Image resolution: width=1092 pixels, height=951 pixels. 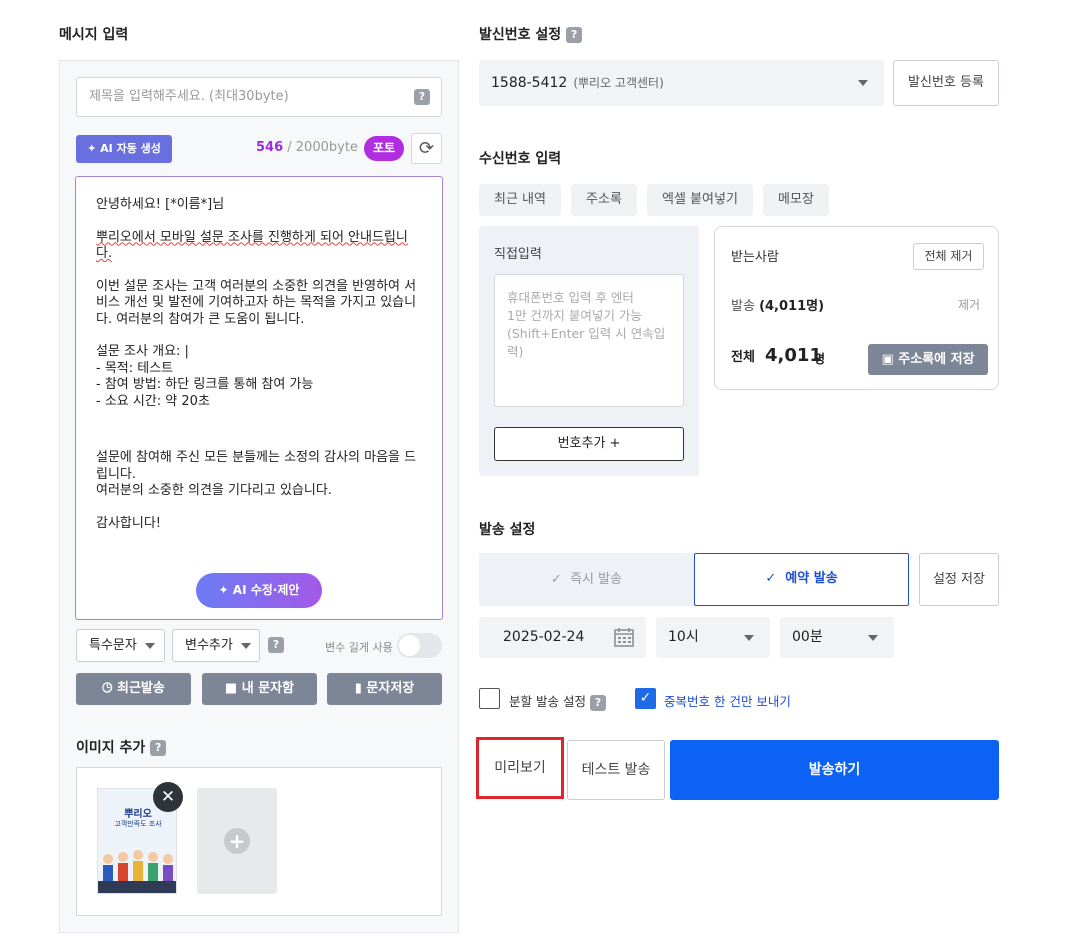 What do you see at coordinates (160, 204) in the screenshot?
I see `message-line: 안녕하세요! [*이름*]님` at bounding box center [160, 204].